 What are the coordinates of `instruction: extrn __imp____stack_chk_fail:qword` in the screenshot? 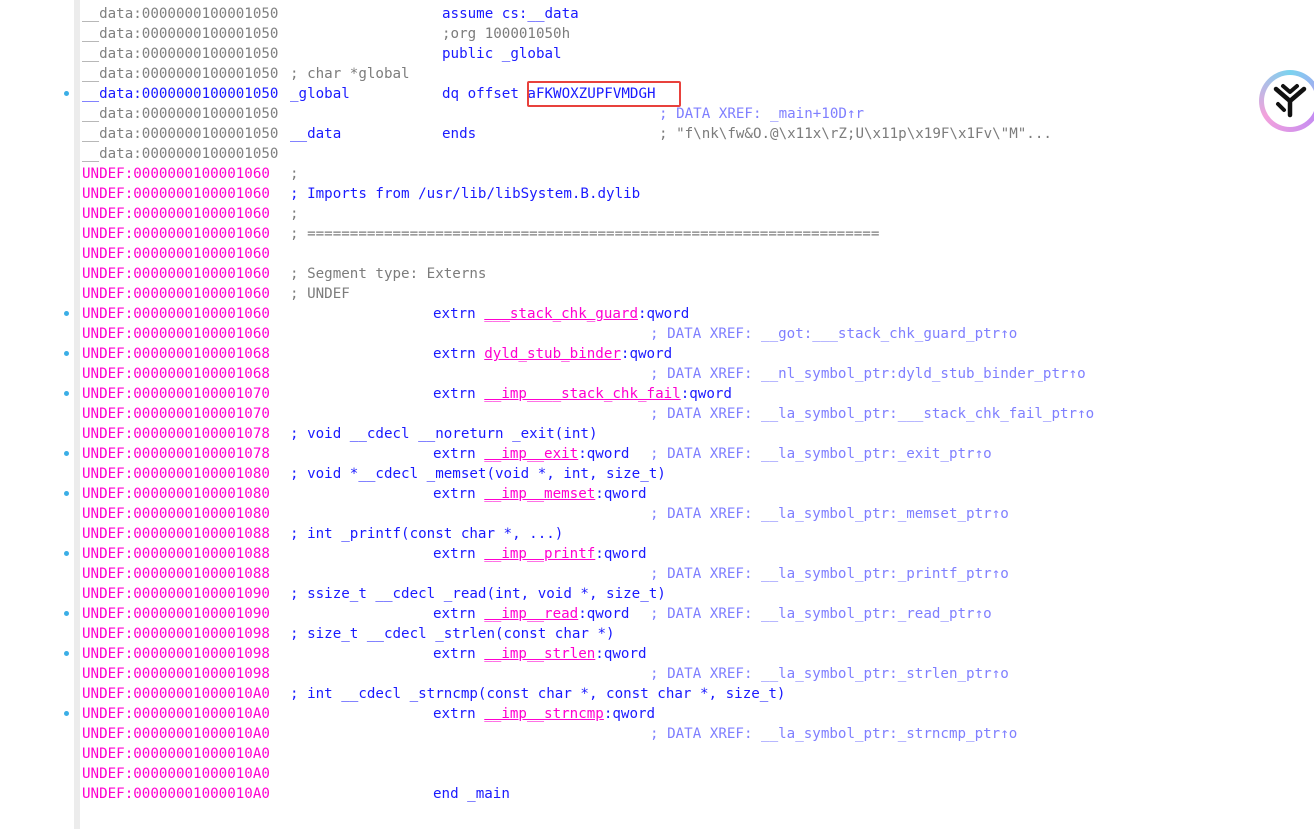 It's located at (582, 394).